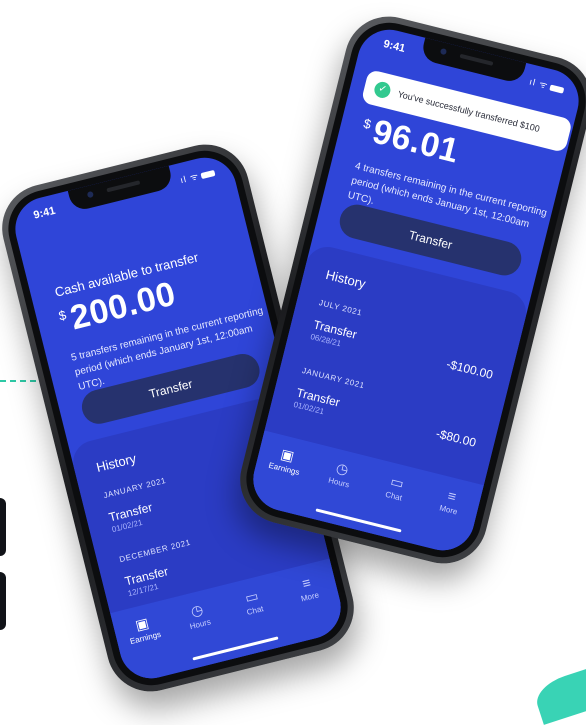  I want to click on transaction-amount: -$80.00, so click(456, 438).